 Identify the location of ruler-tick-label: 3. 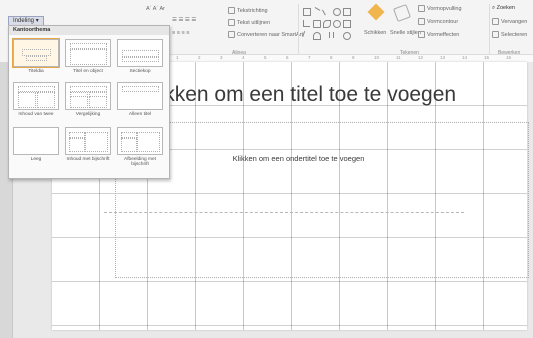
(221, 57).